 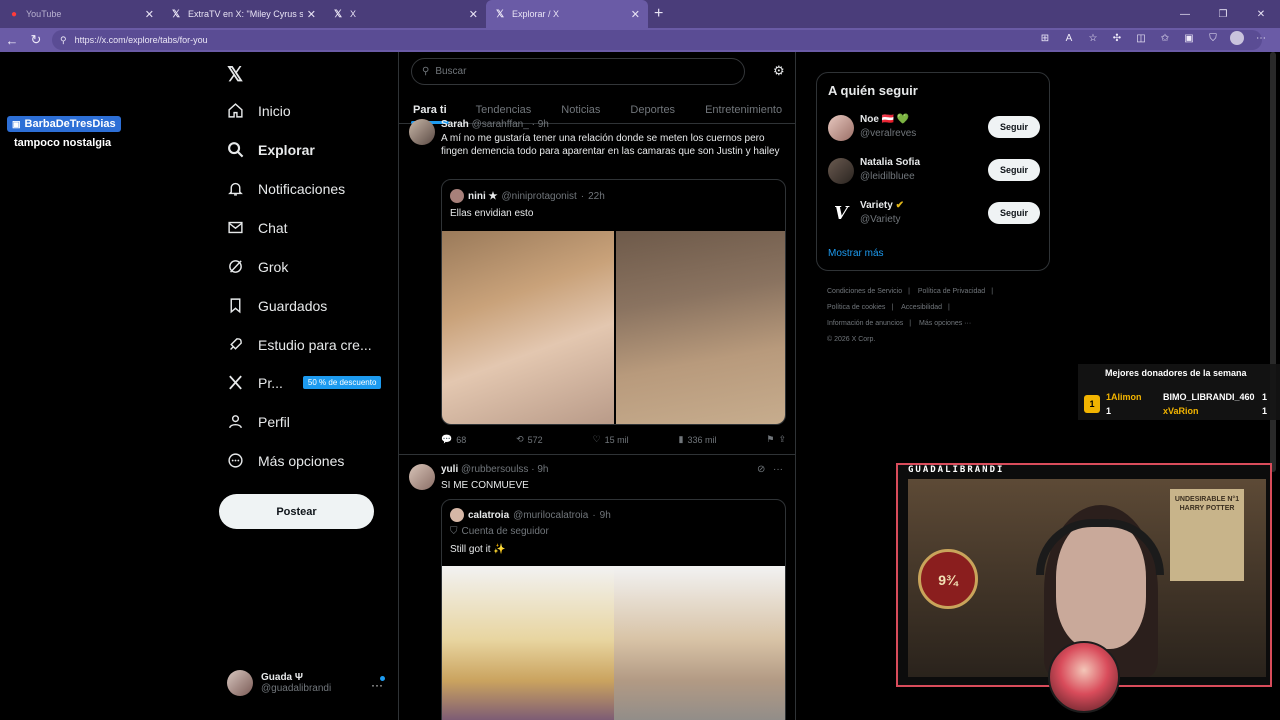 I want to click on close-window-icon: ✕, so click(x=1261, y=14).